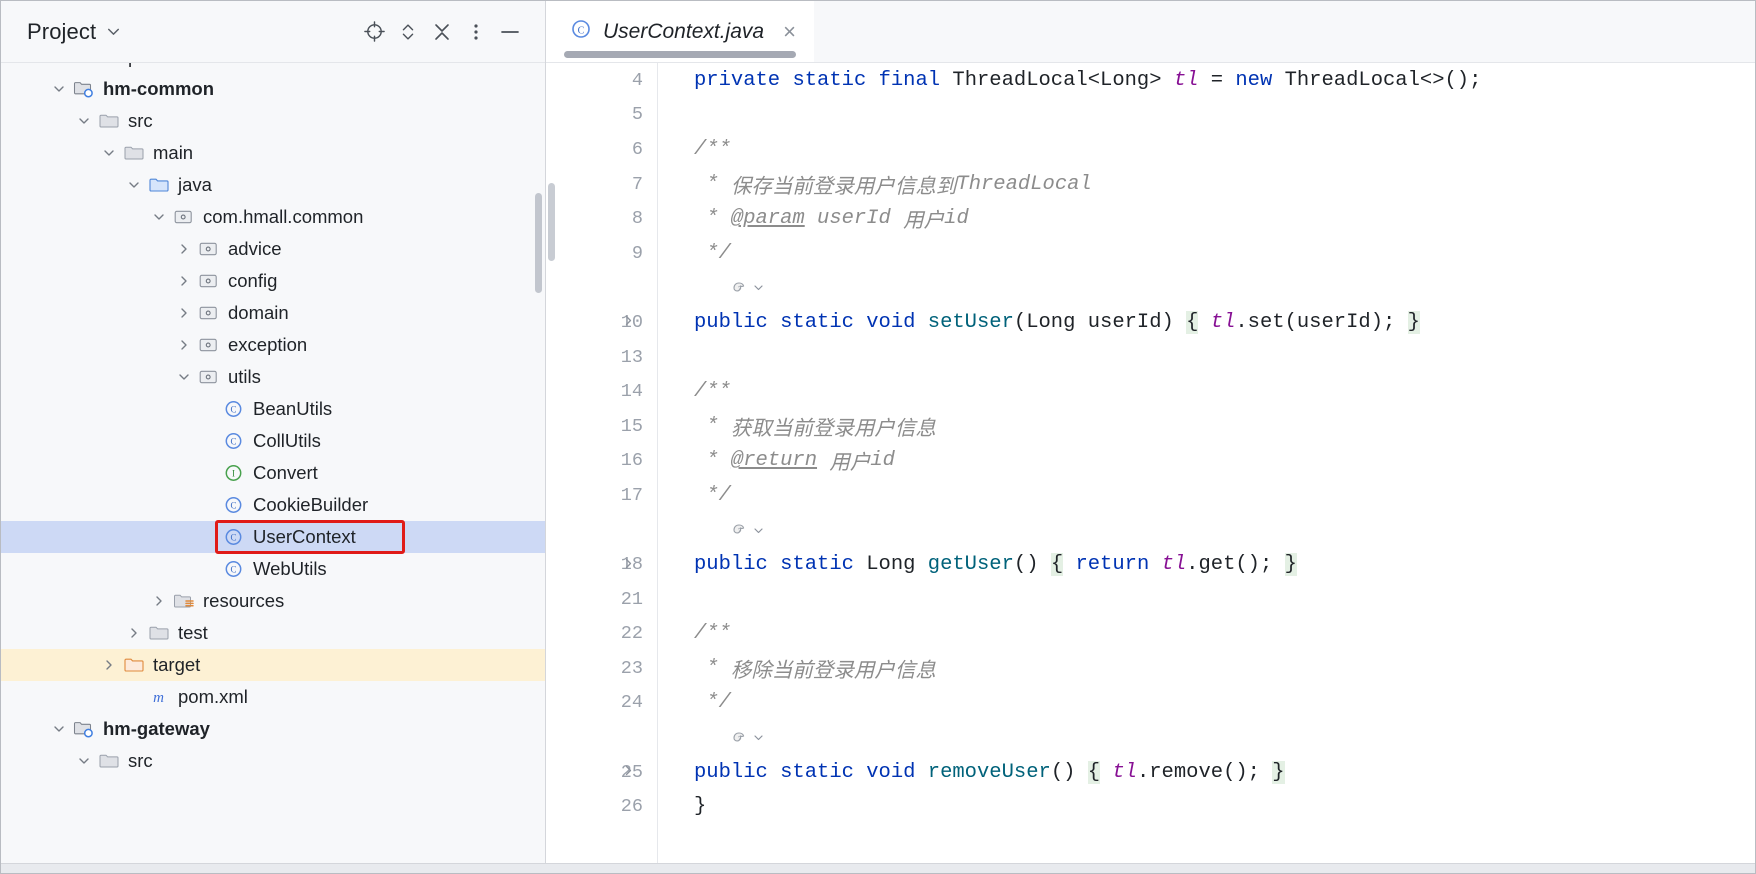 This screenshot has width=1756, height=874. I want to click on tree-item-domain: domain, so click(273, 313).